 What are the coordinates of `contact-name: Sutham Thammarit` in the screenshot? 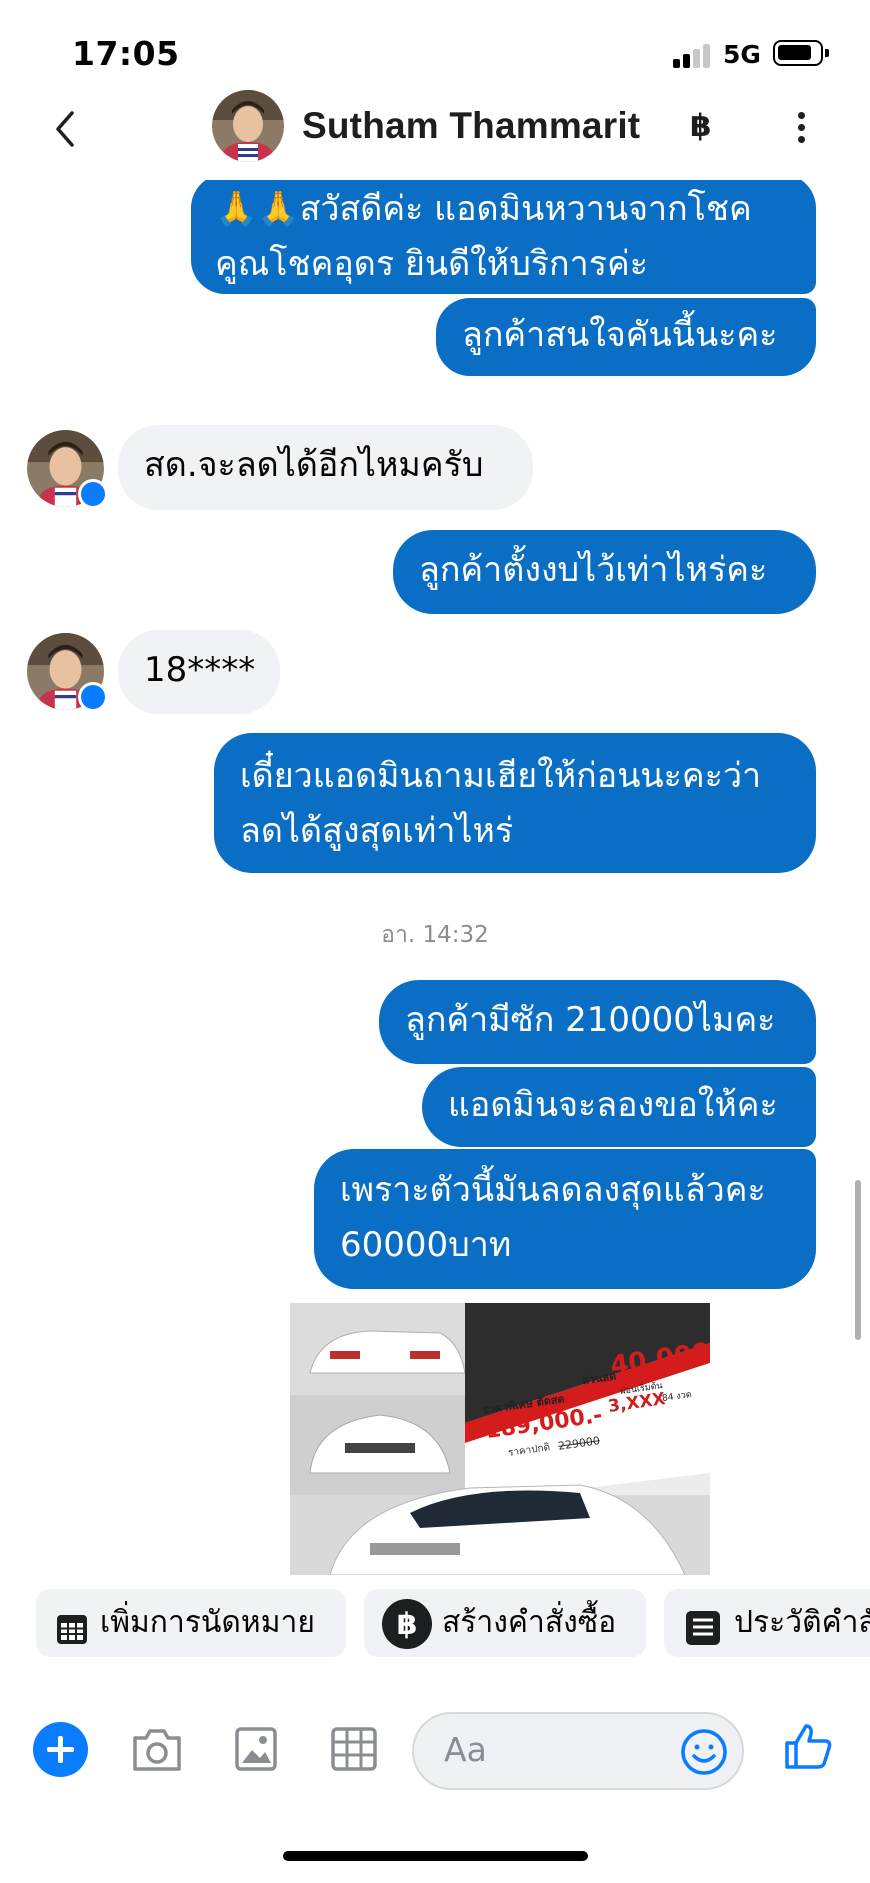 It's located at (471, 126).